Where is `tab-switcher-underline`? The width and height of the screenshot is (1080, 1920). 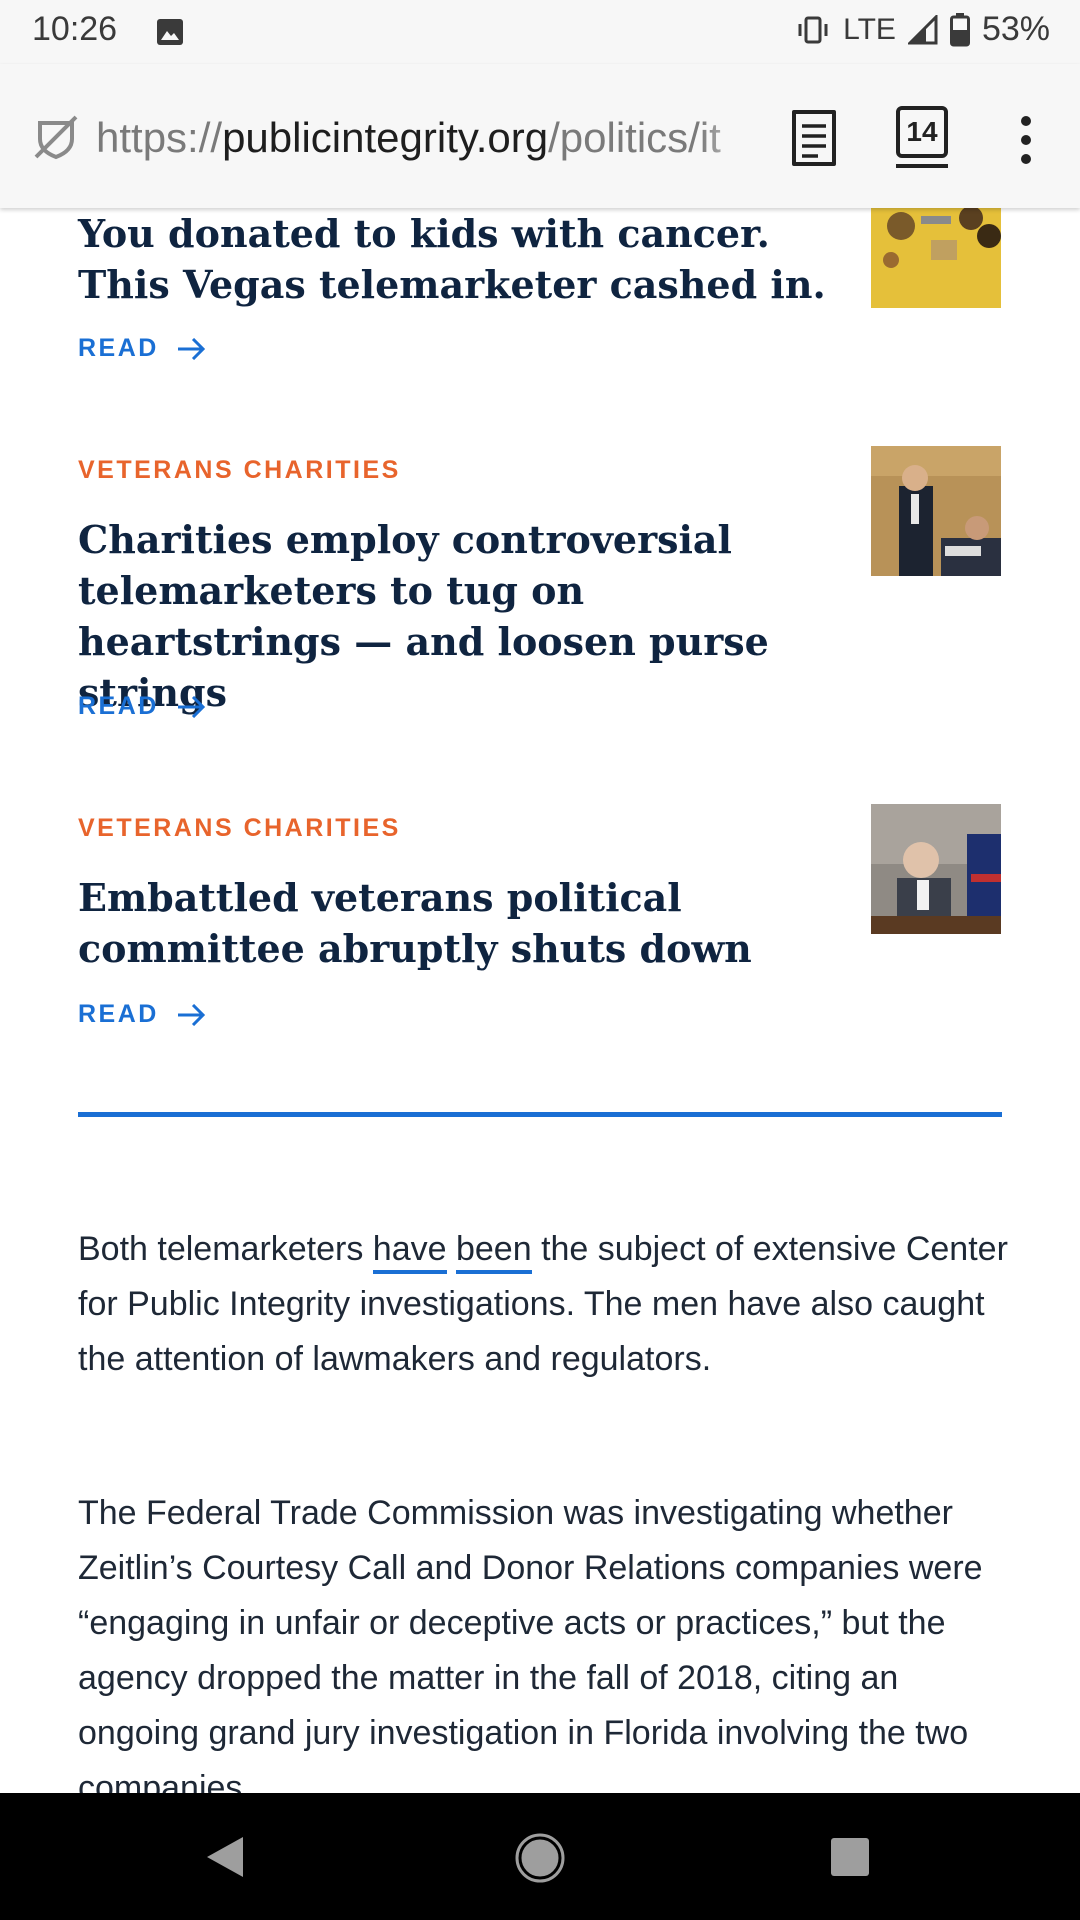 tab-switcher-underline is located at coordinates (922, 166).